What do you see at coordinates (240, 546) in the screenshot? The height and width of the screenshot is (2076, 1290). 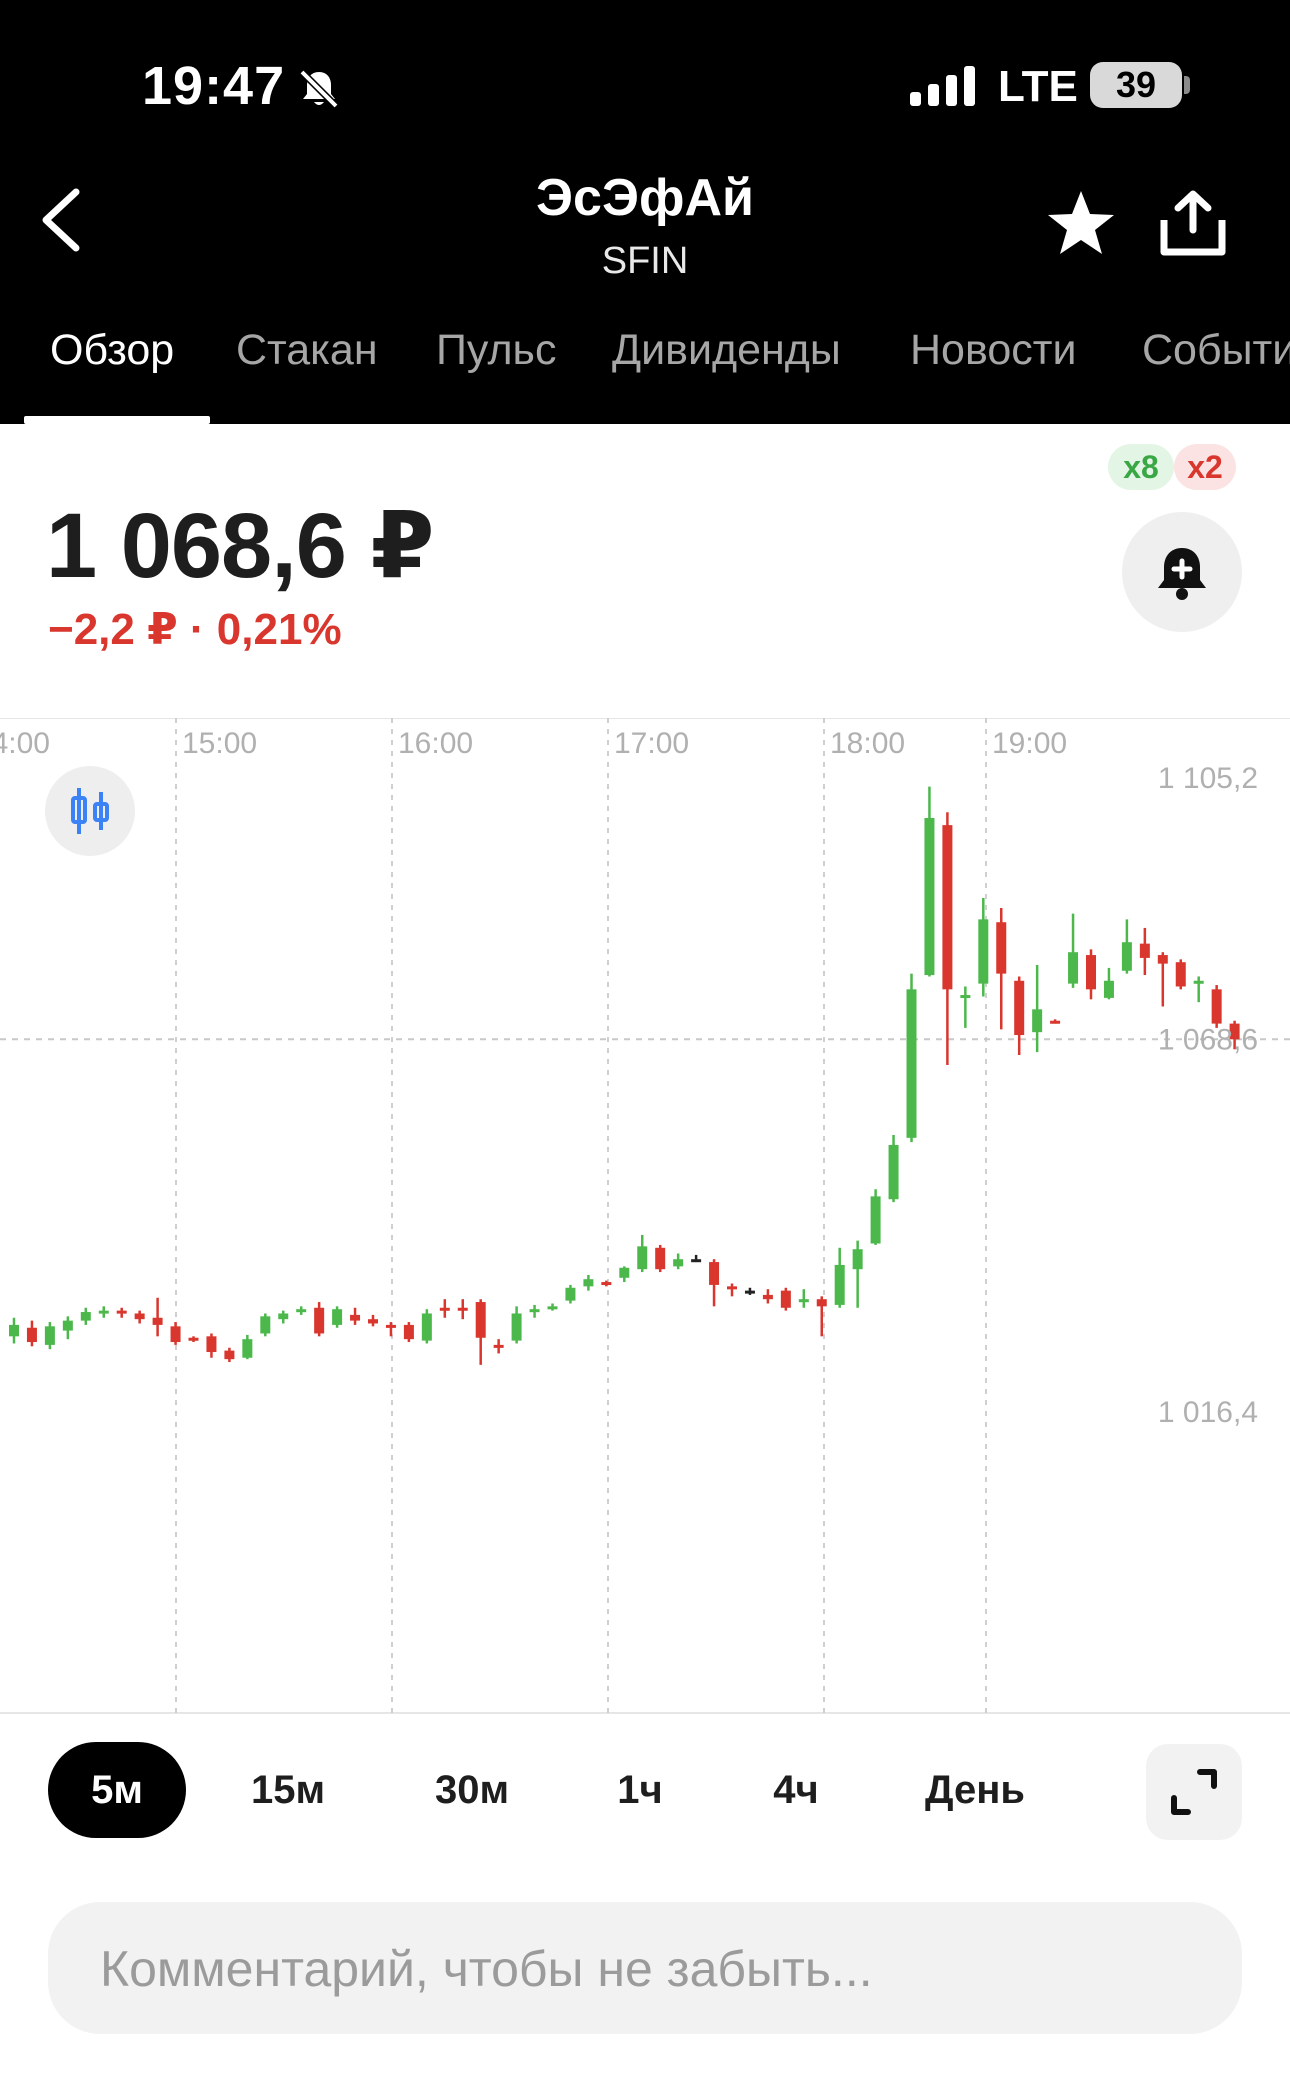 I see `current-price: 1 068,6 ₽` at bounding box center [240, 546].